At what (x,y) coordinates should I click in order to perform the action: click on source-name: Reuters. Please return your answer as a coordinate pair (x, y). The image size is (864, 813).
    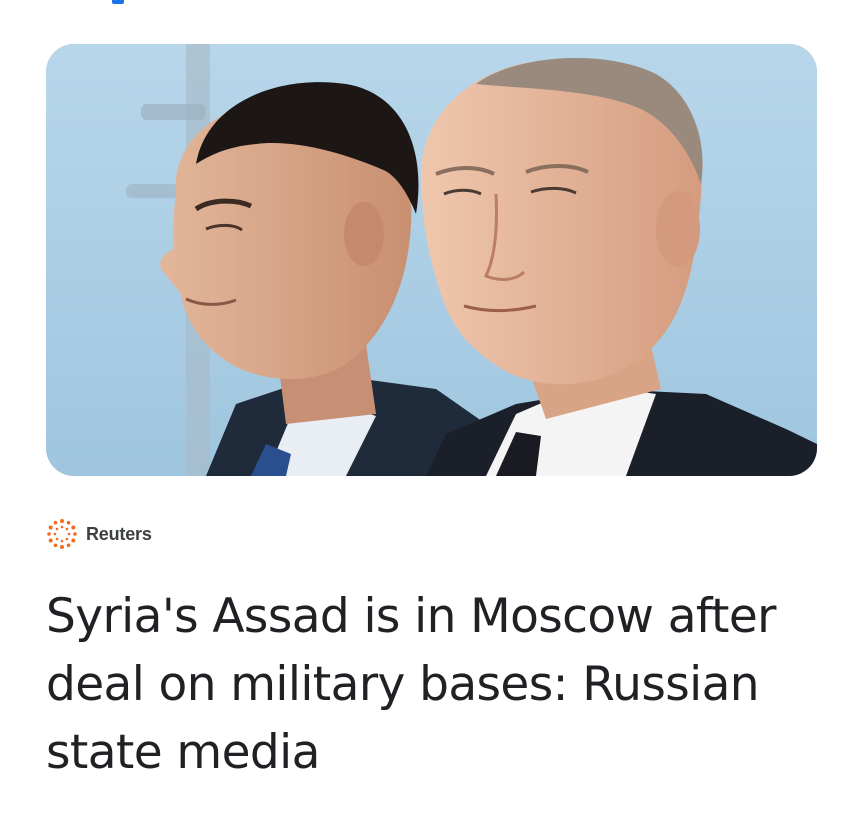
    Looking at the image, I should click on (119, 533).